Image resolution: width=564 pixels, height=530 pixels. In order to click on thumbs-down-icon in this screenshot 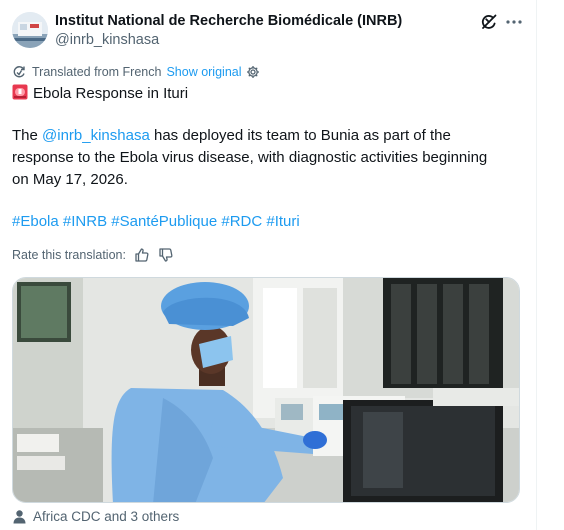, I will do `click(166, 255)`.